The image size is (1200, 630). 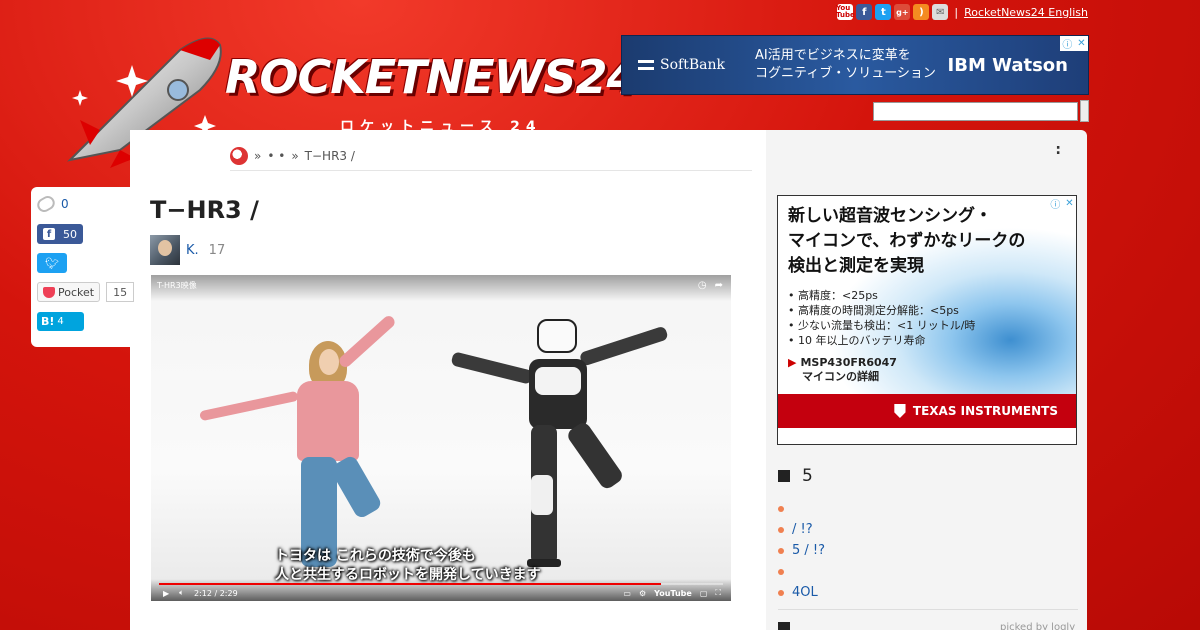 I want to click on play-icon: ▶, so click(x=166, y=593).